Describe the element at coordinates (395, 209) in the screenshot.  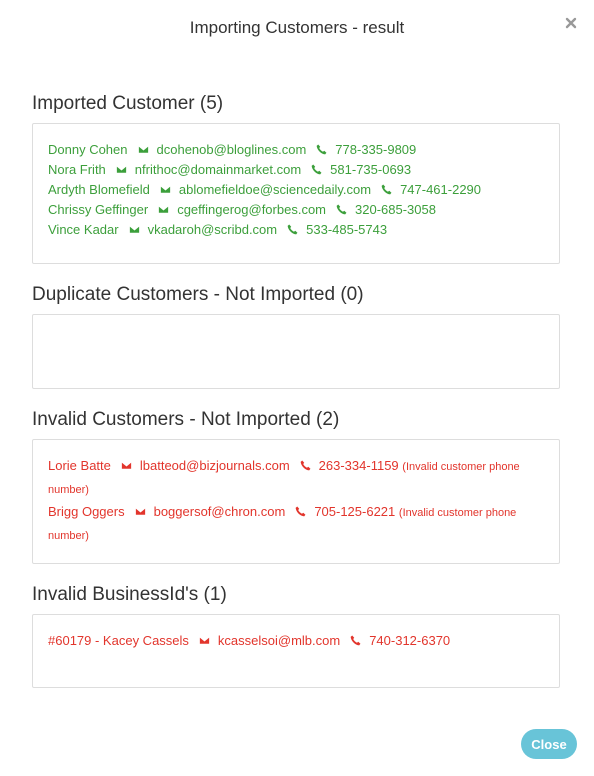
I see `customer-phone: 320-685-3058` at that location.